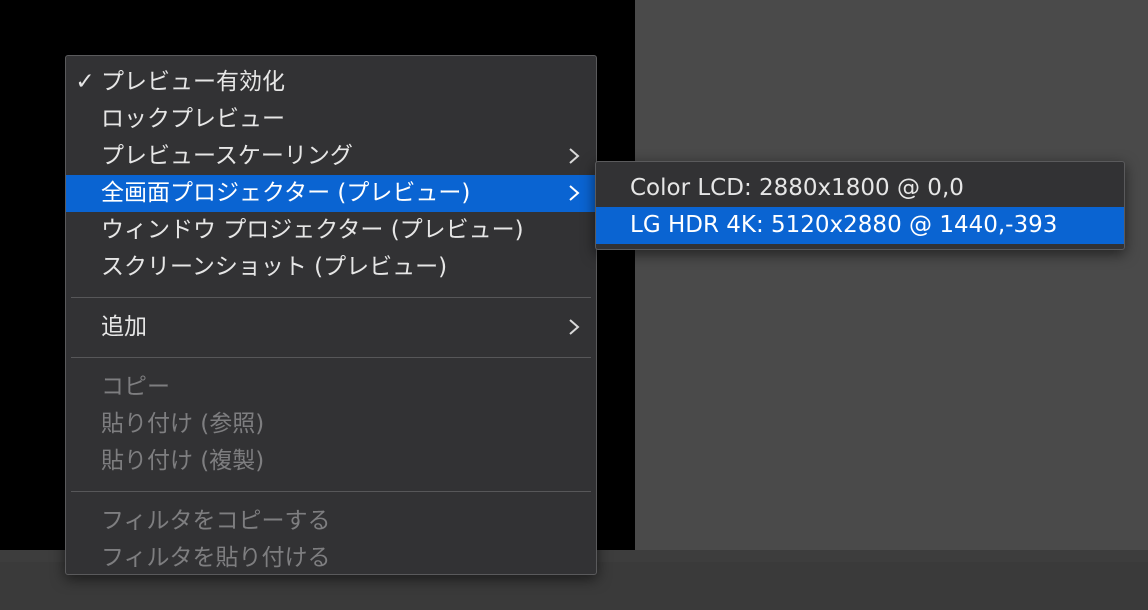 The image size is (1148, 610). What do you see at coordinates (135, 387) in the screenshot?
I see `menu-item-label: コピー` at bounding box center [135, 387].